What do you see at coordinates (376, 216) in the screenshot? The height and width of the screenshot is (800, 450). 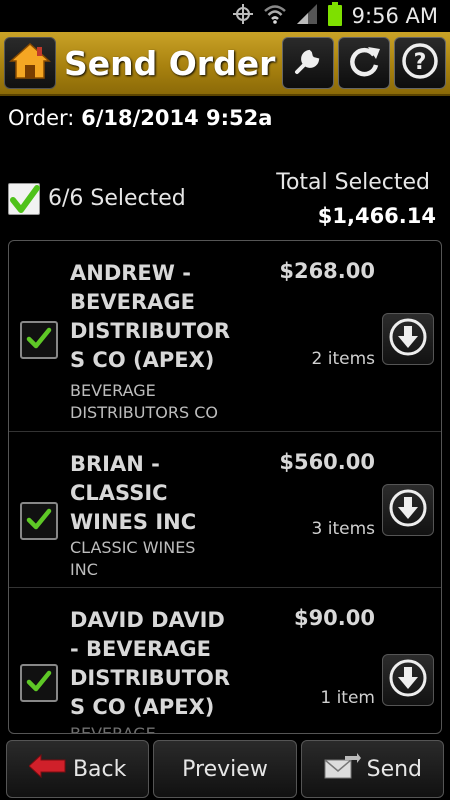 I see `total-selected-value: $1,466.14` at bounding box center [376, 216].